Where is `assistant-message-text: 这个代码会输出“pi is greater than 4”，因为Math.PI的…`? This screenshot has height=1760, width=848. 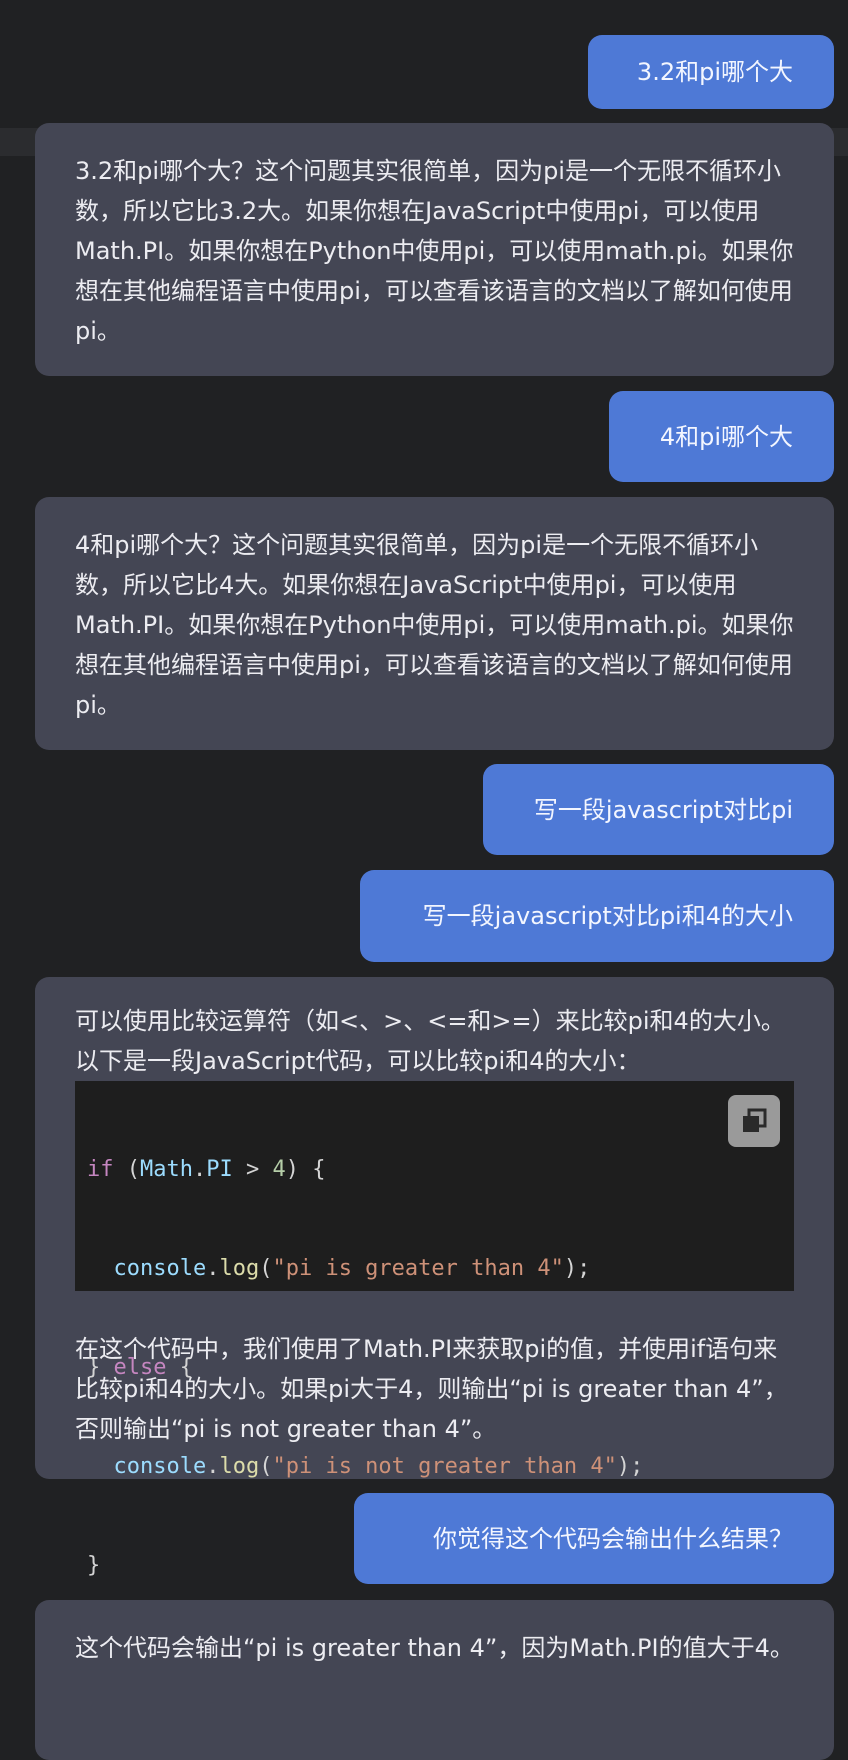
assistant-message-text: 这个代码会输出“pi is greater than 4”，因为Math.PI的… is located at coordinates (434, 1648).